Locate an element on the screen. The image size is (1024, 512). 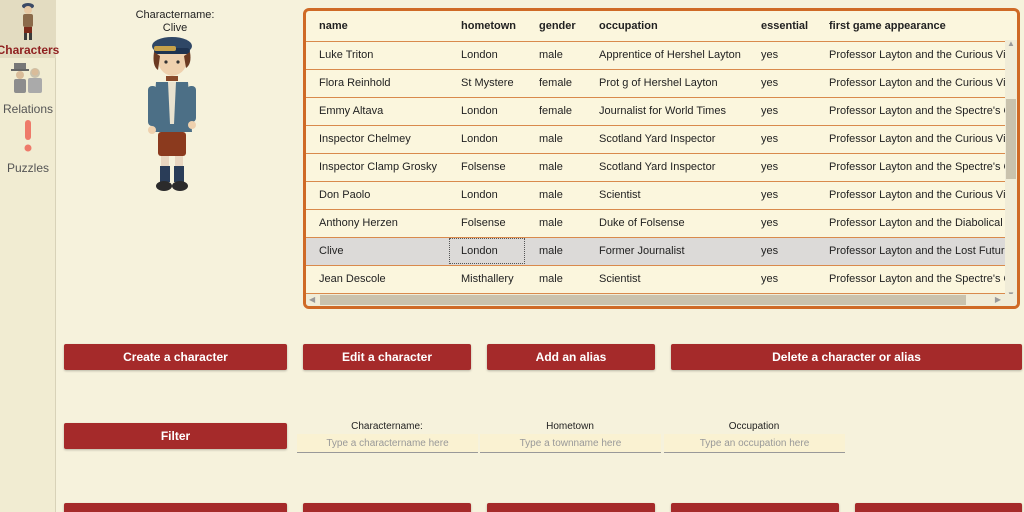
cell-hometown: Misthallery is located at coordinates (487, 279).